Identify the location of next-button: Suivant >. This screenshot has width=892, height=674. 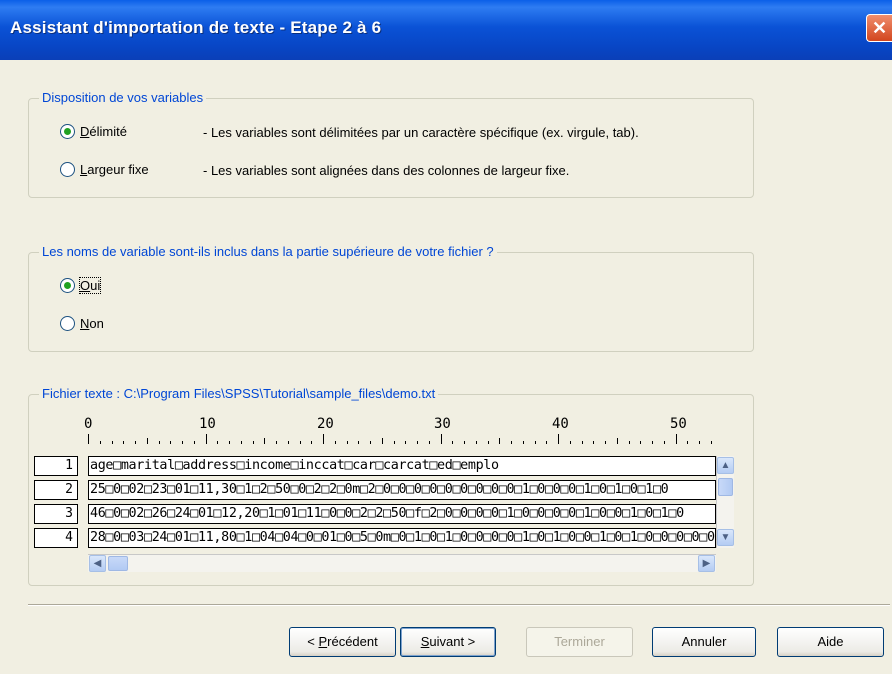
(448, 642).